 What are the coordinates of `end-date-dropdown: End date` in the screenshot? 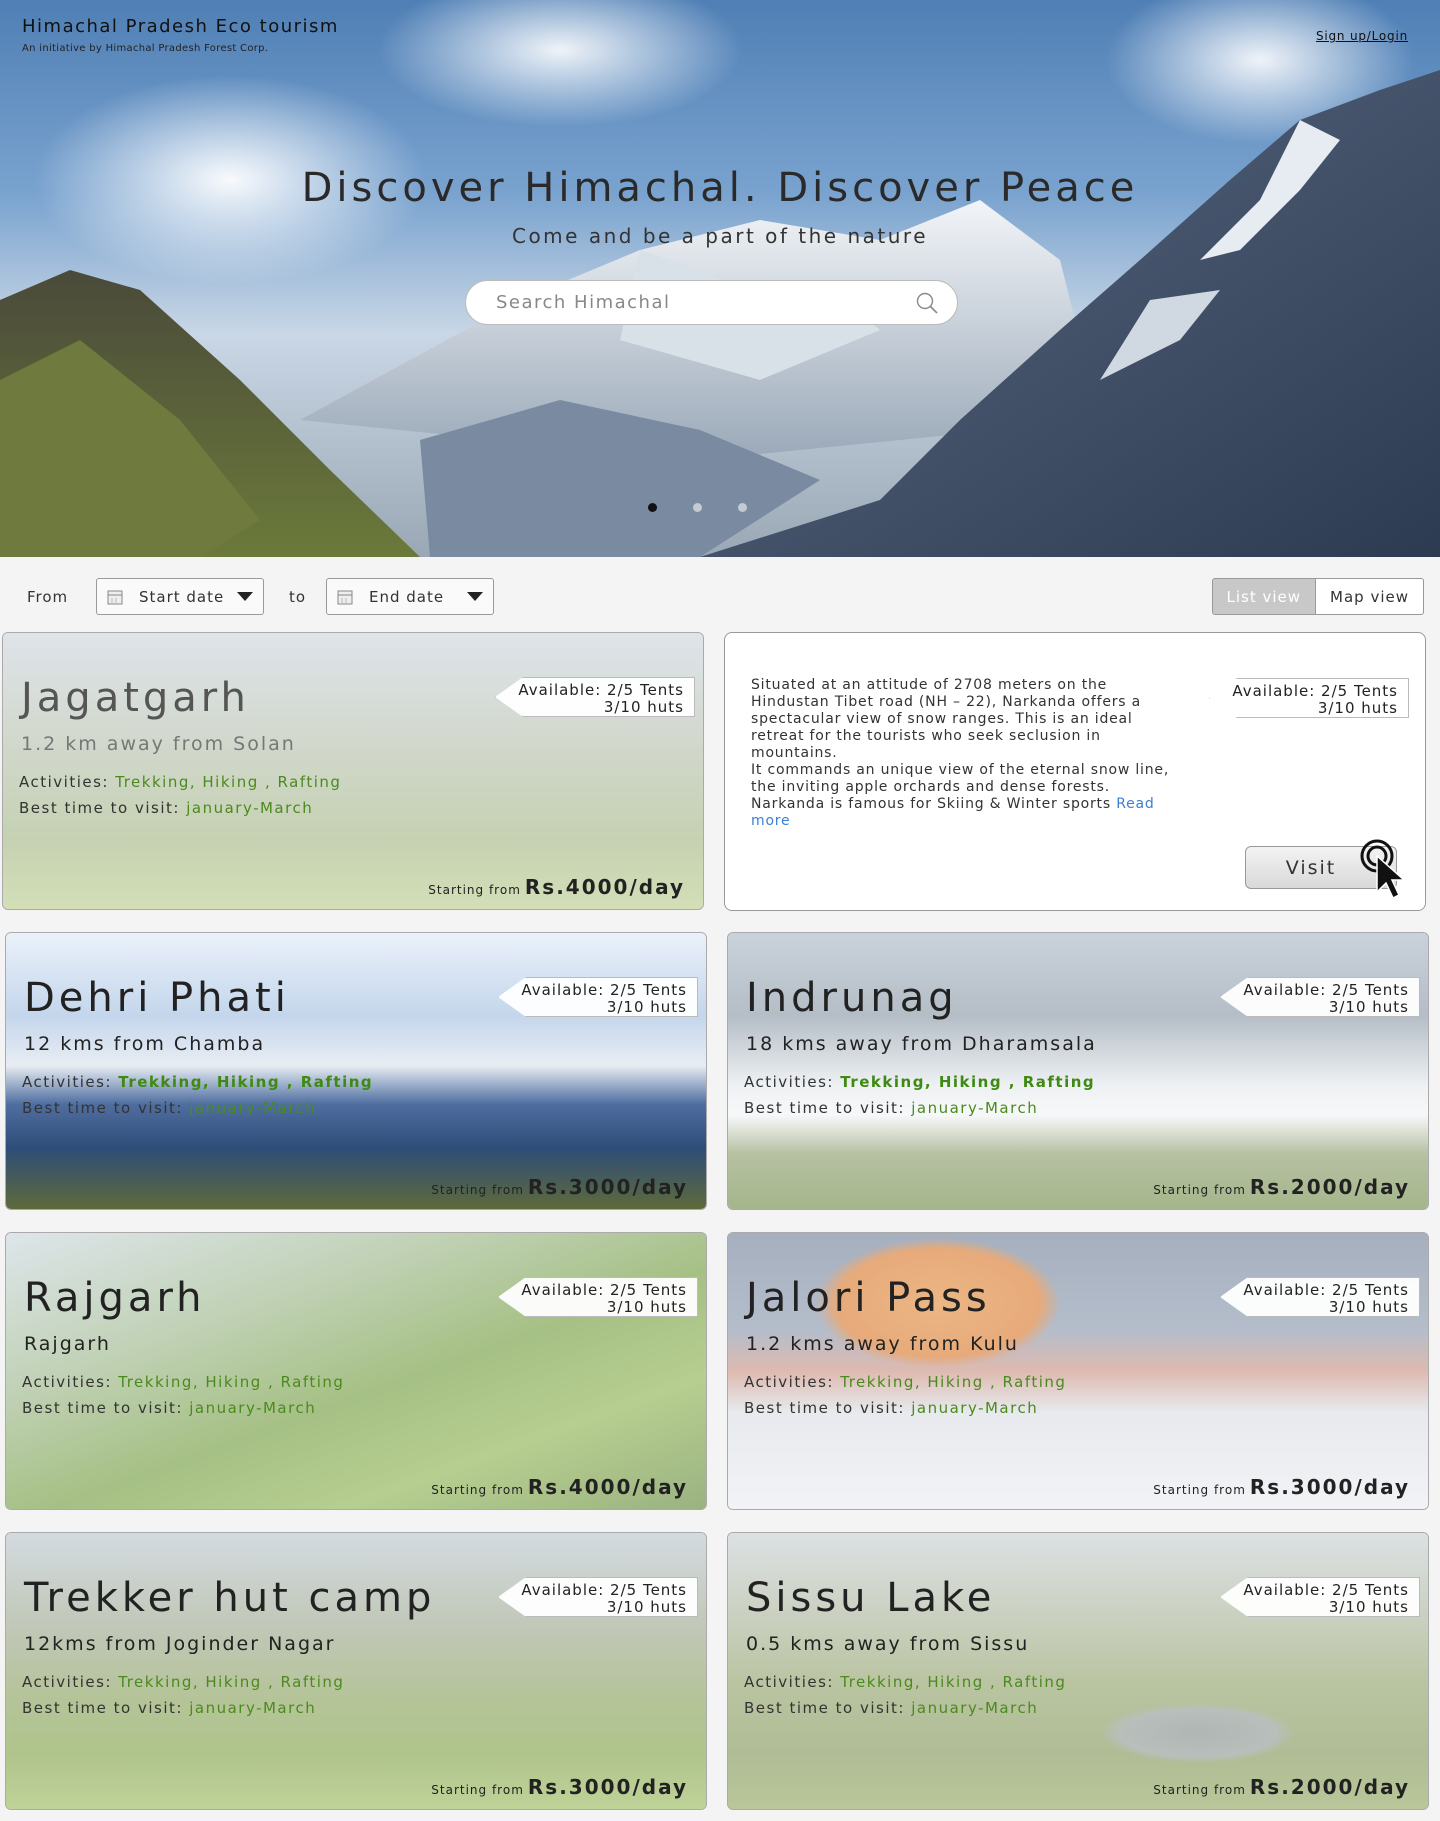 It's located at (410, 596).